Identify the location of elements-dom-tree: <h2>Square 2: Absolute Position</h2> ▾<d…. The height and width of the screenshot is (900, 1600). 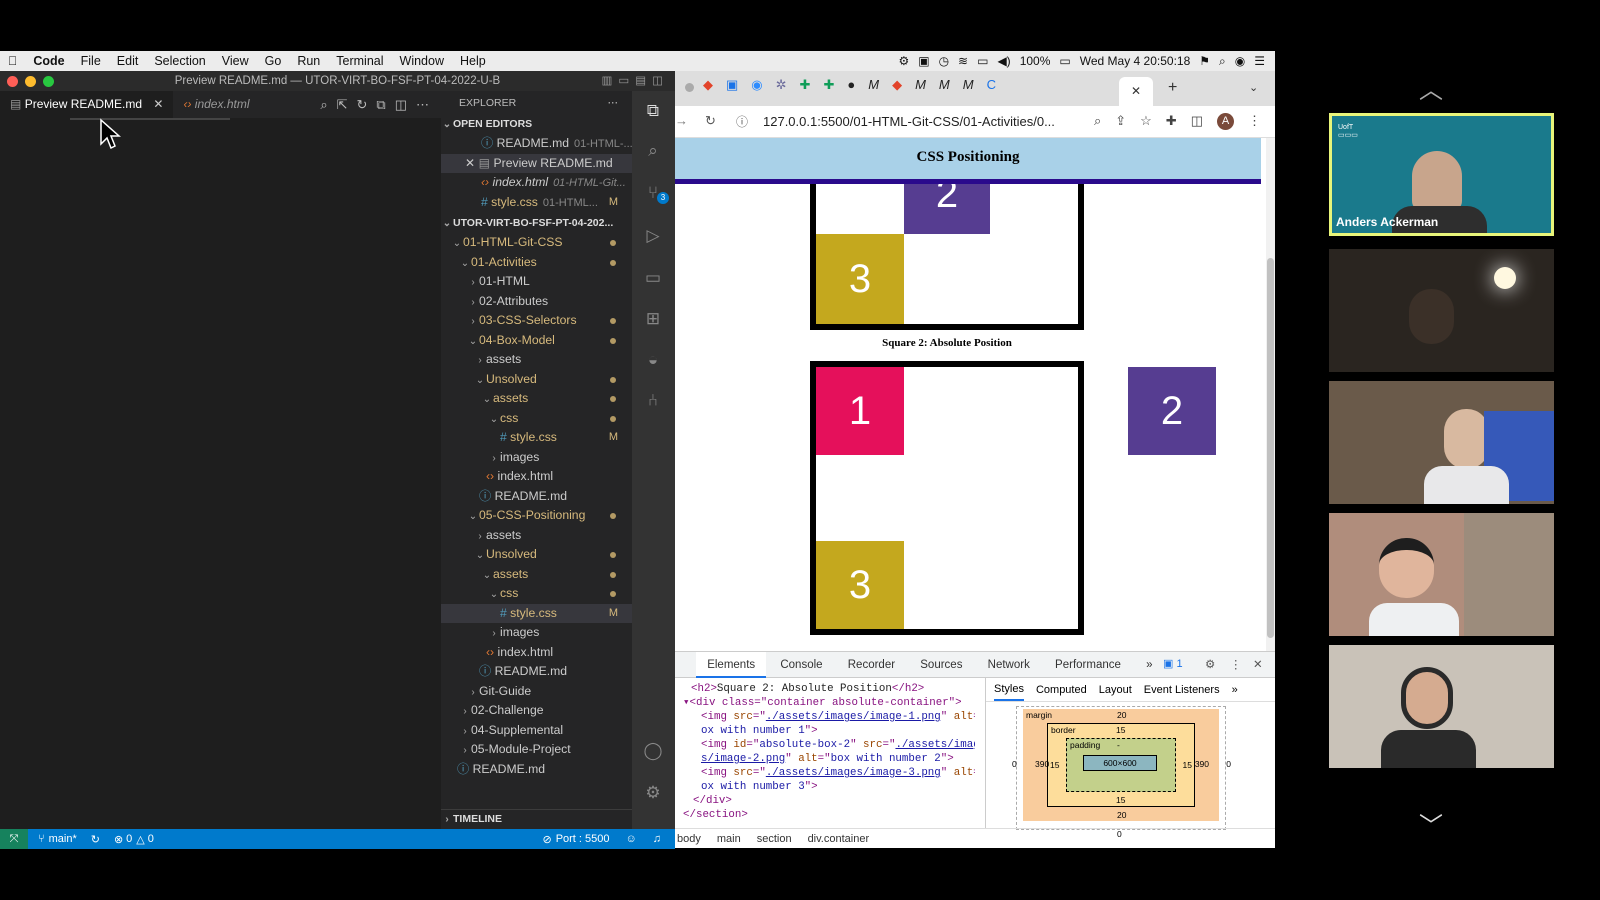
(825, 753).